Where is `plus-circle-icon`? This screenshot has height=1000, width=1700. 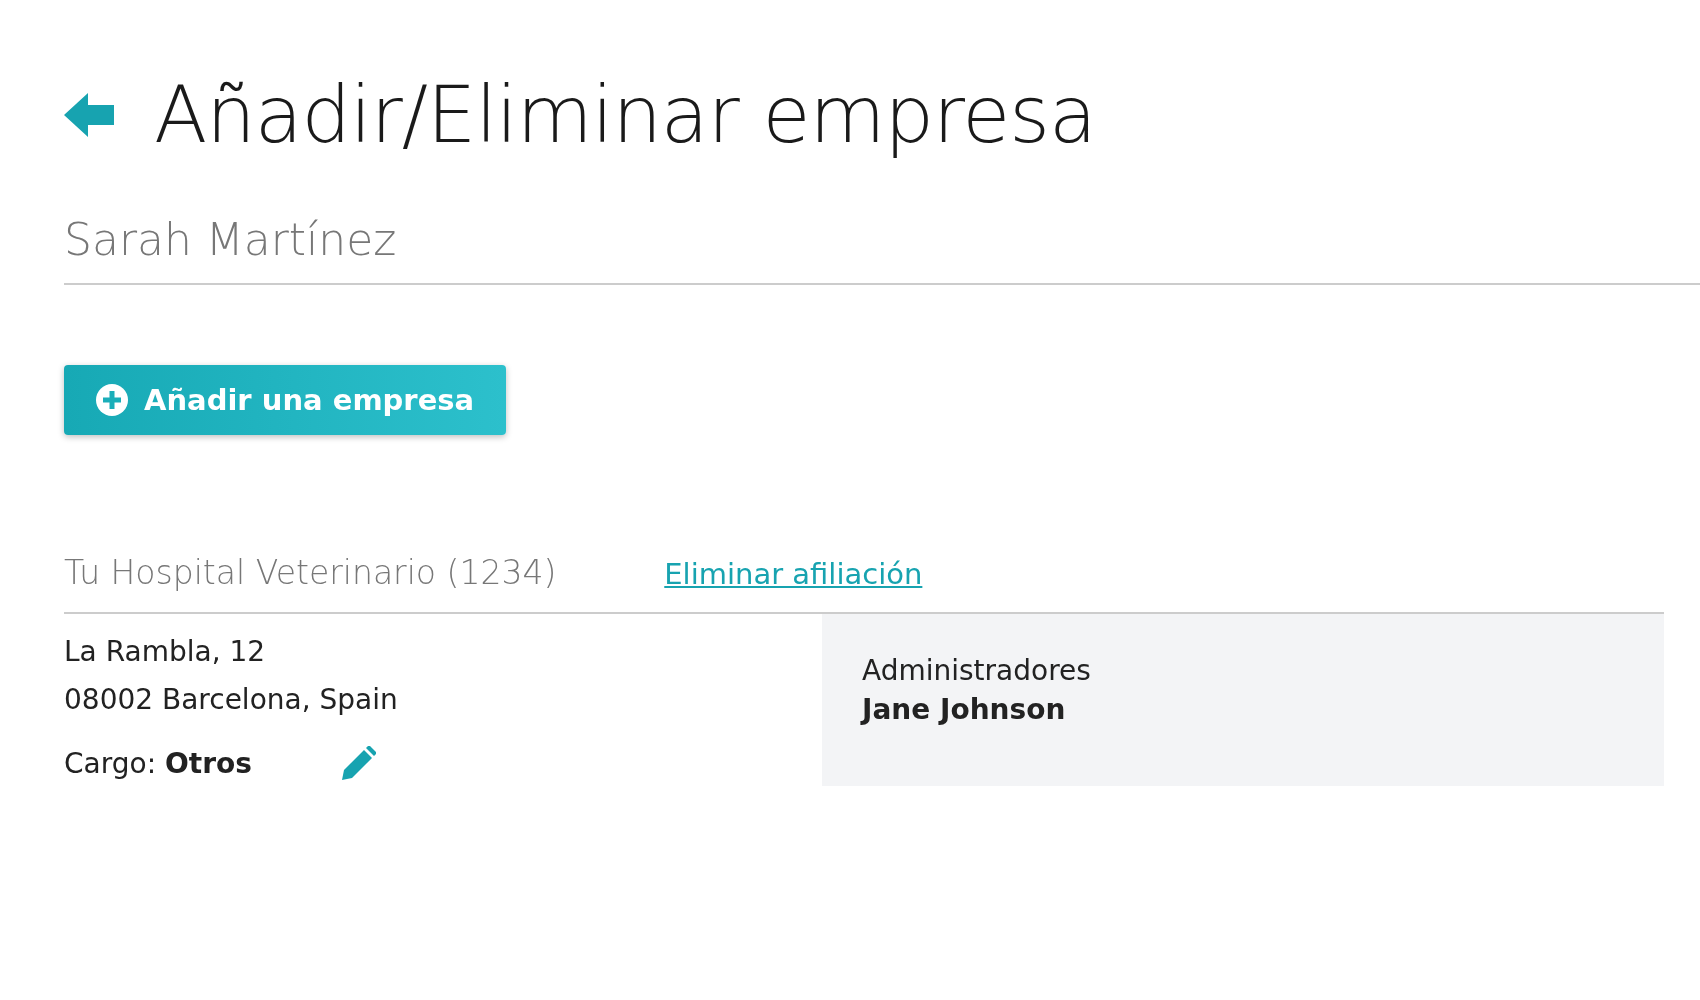 plus-circle-icon is located at coordinates (112, 400).